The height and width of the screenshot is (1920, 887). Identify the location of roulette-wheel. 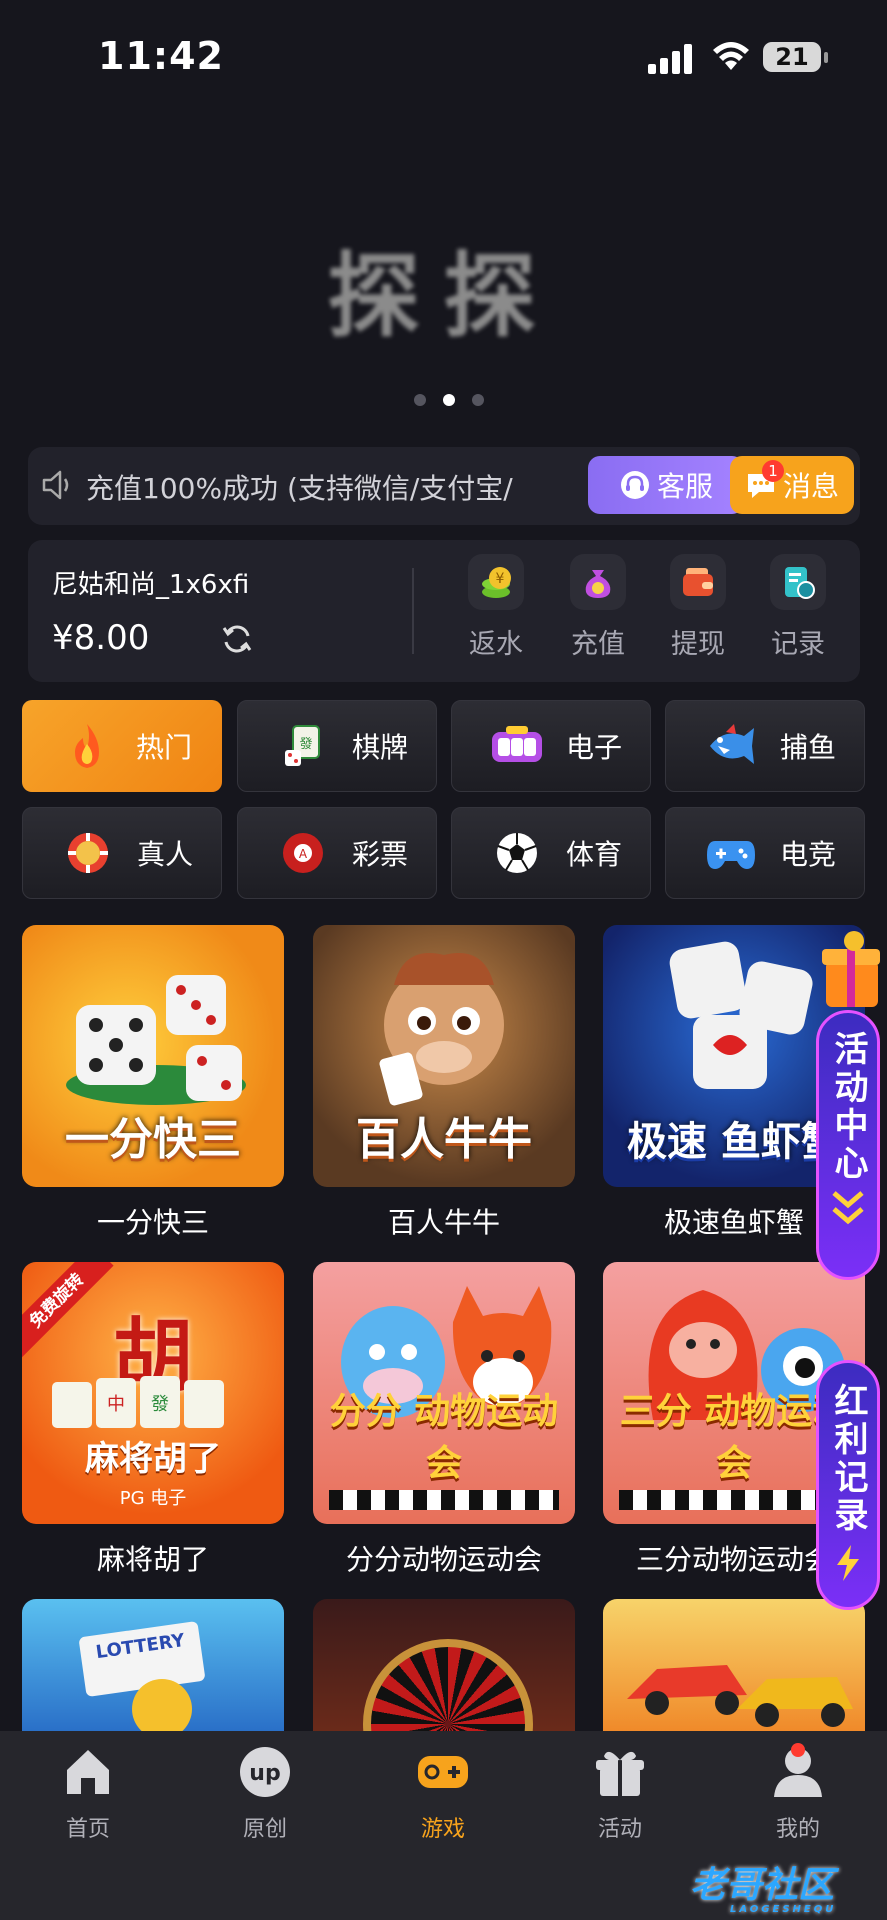
(448, 1685).